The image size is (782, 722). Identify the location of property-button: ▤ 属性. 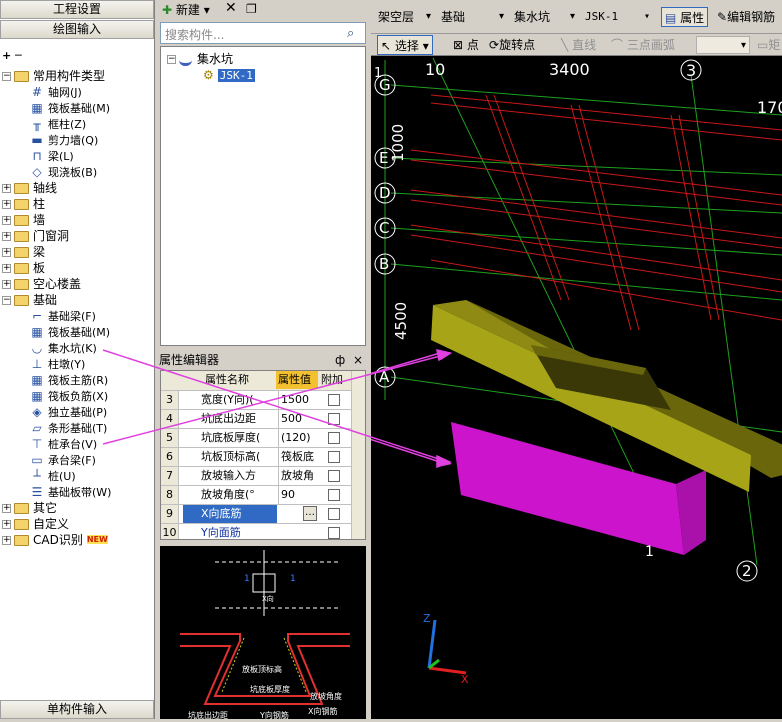
(685, 17).